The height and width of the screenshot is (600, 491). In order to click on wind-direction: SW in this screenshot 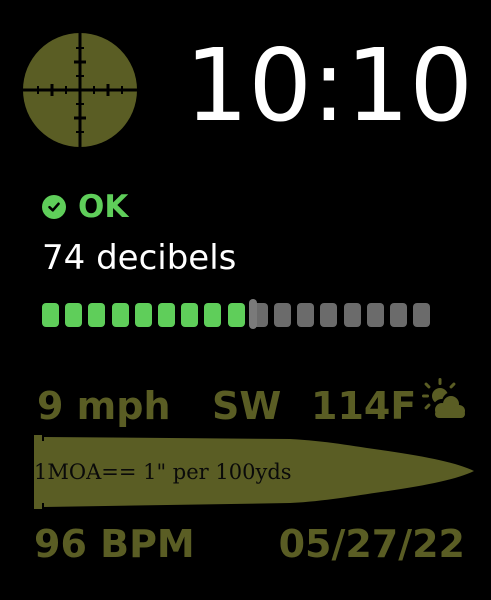, I will do `click(247, 406)`.